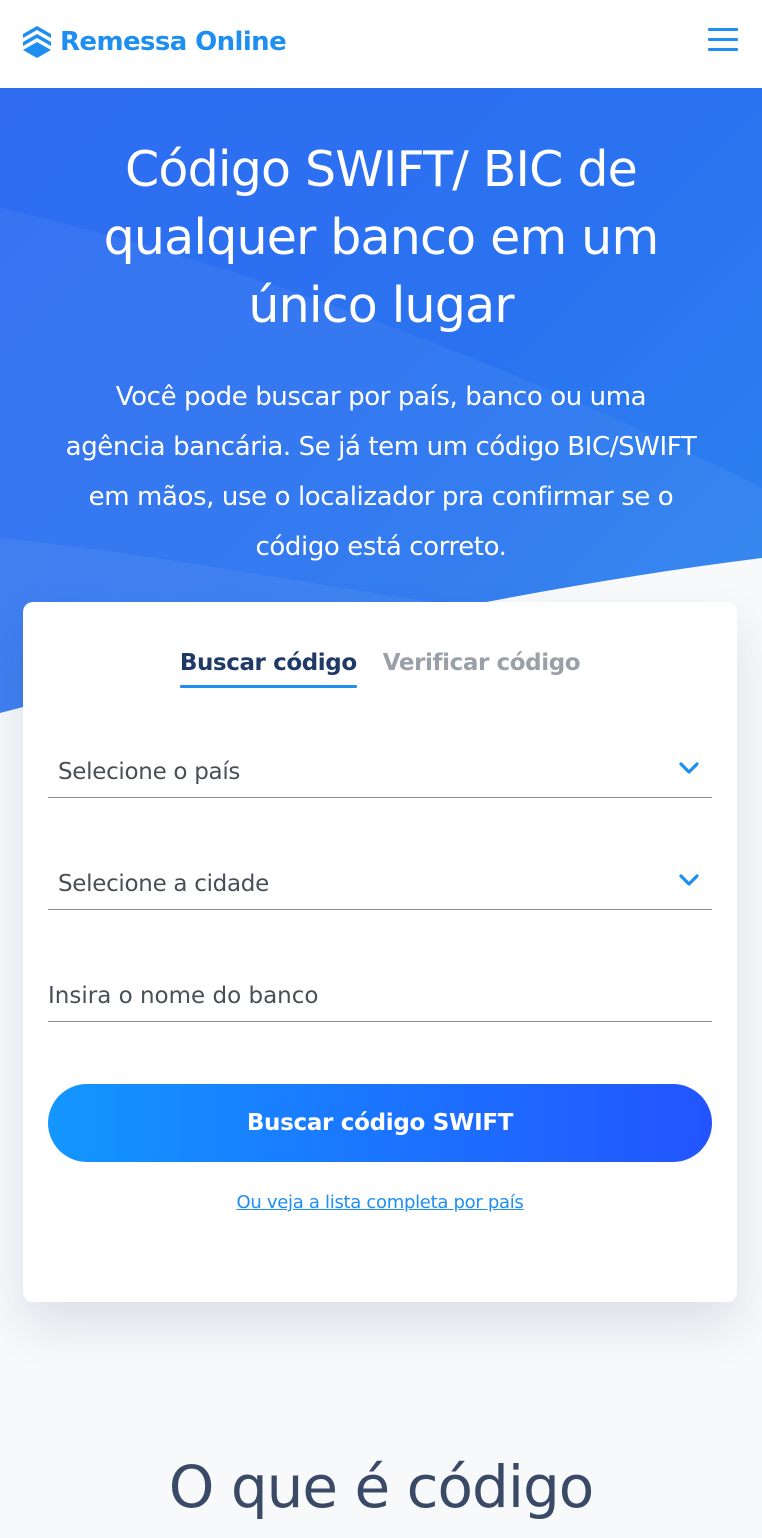  I want to click on top-header: Remessa Online, so click(381, 44).